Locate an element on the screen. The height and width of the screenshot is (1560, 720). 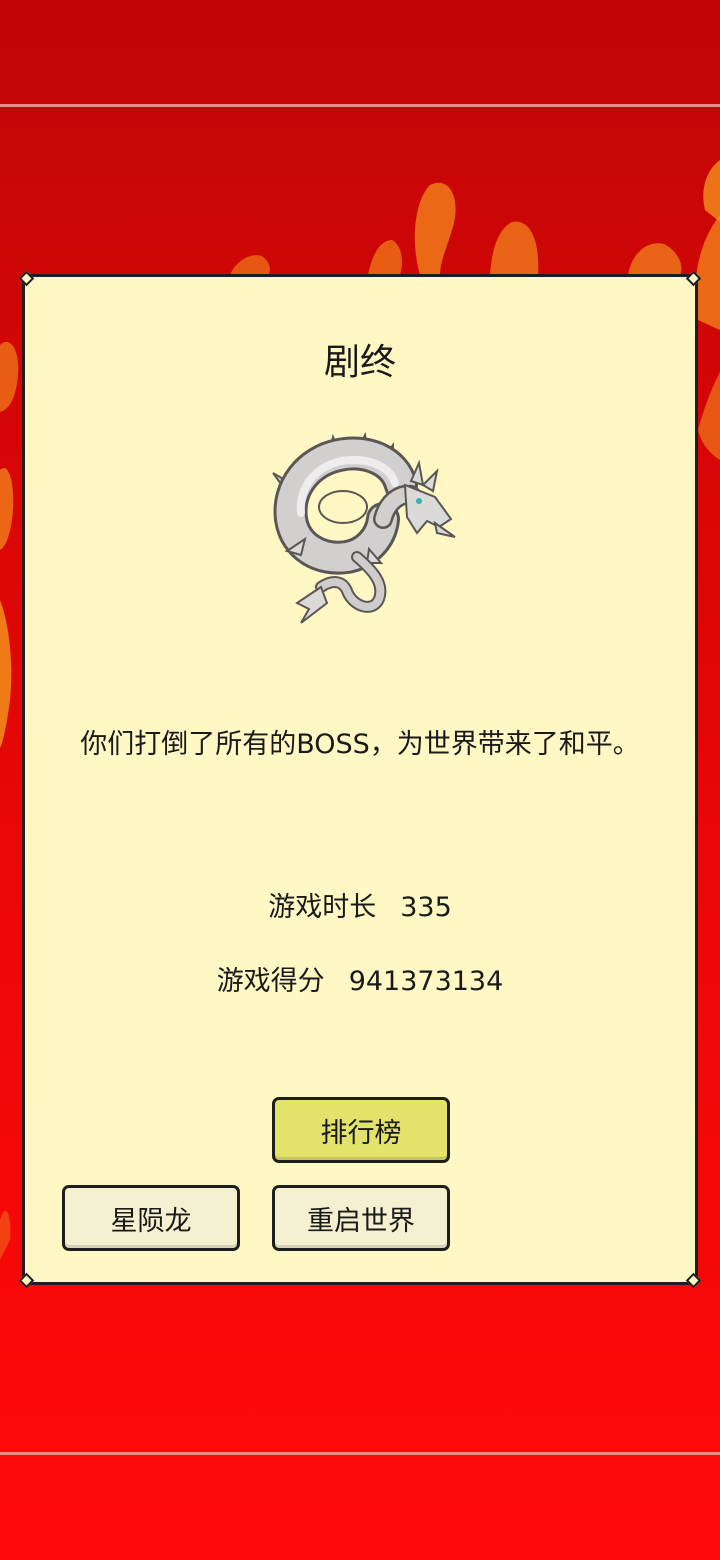
dragon-button: 星陨龙 is located at coordinates (151, 1218).